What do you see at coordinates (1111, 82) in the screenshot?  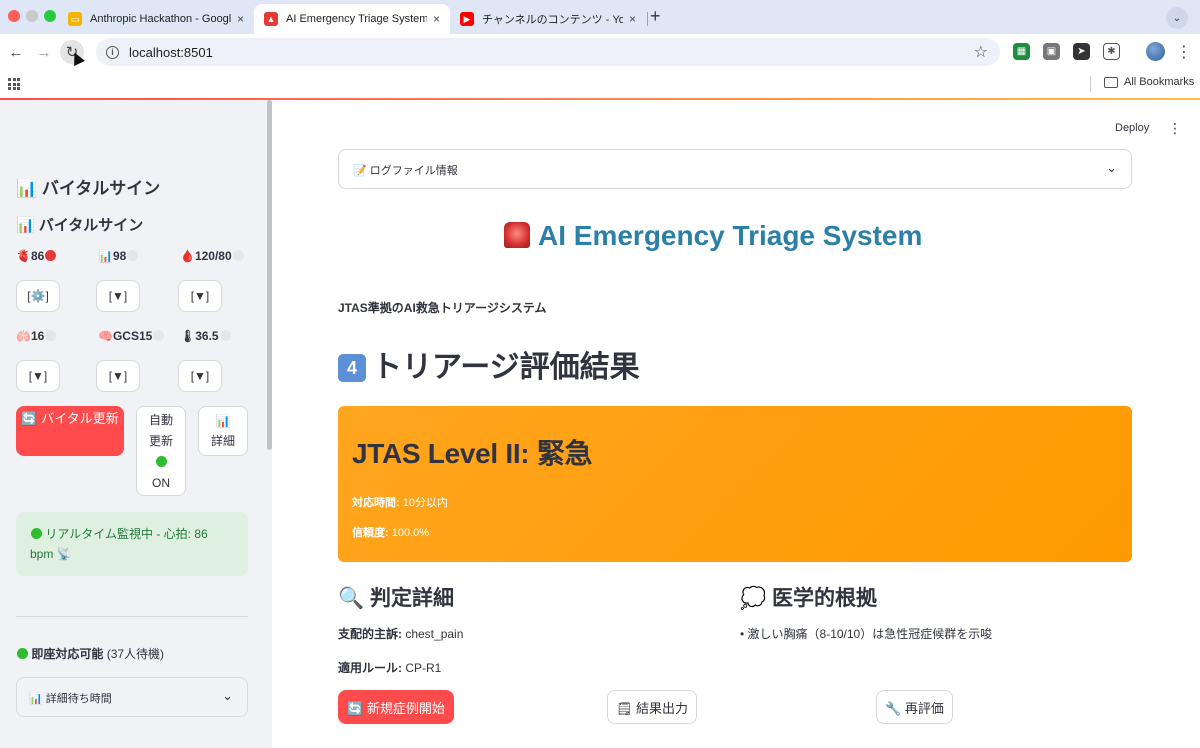 I see `folder-icon` at bounding box center [1111, 82].